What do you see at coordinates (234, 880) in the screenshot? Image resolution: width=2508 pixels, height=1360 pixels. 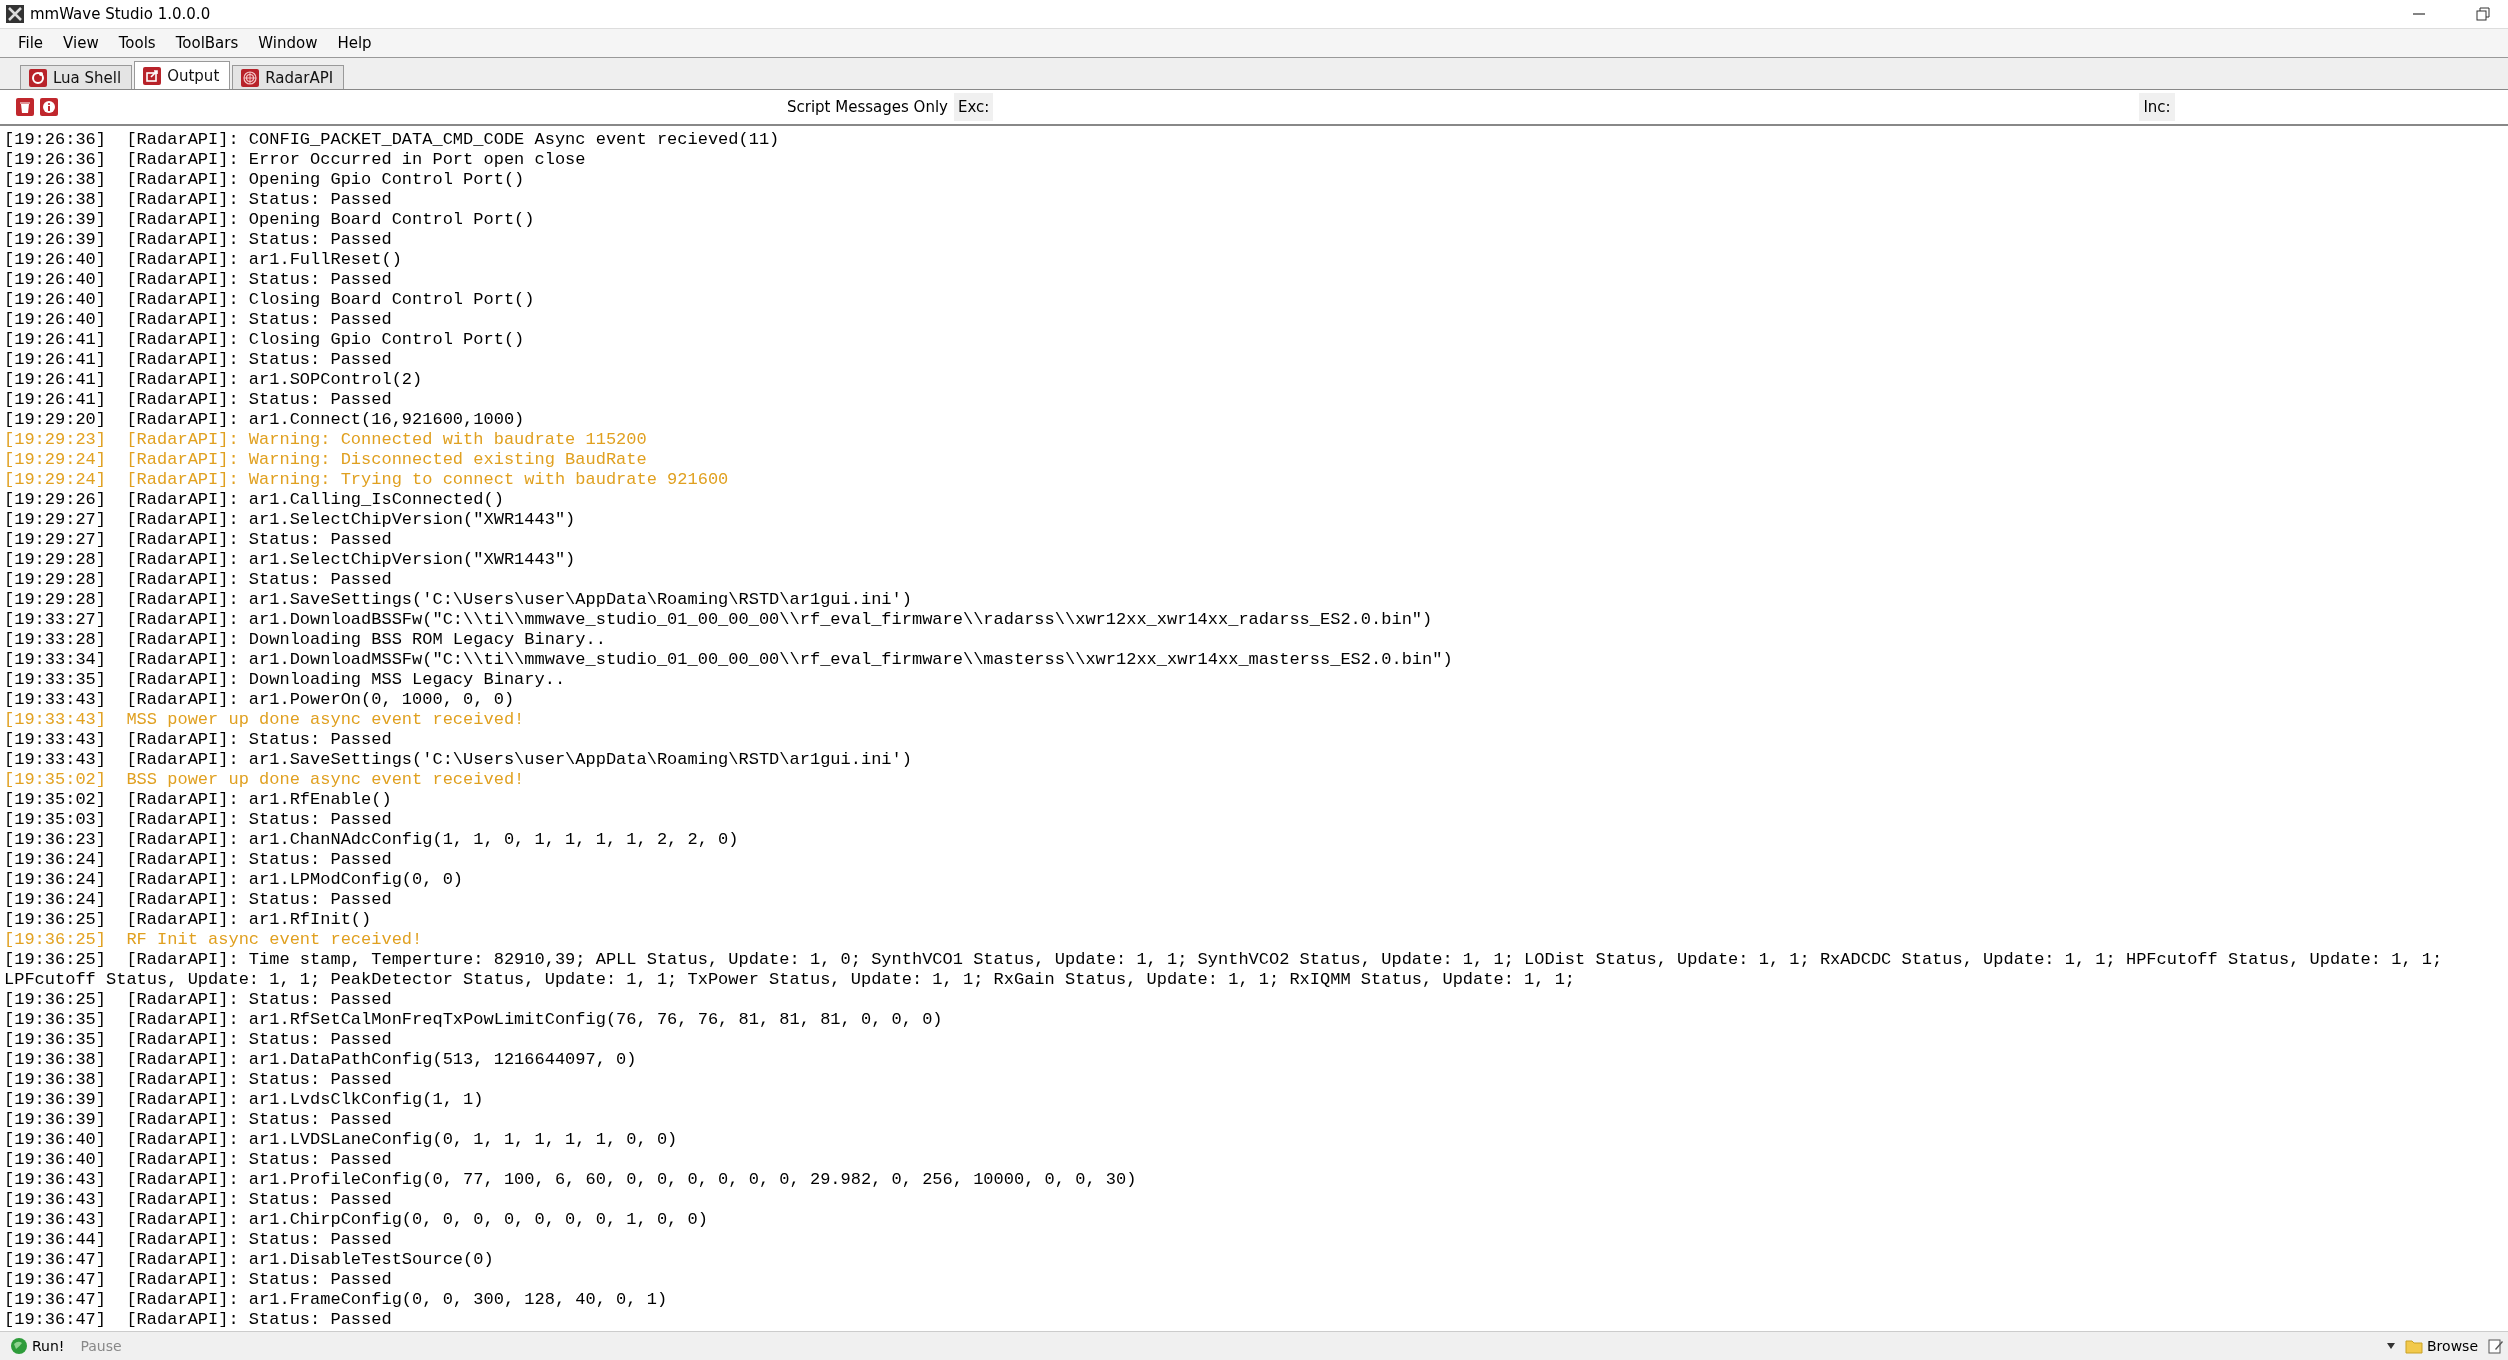 I see `log-line: [19:36:24] [RadarAPI]: ar1.LPModConfig(0, 0)` at bounding box center [234, 880].